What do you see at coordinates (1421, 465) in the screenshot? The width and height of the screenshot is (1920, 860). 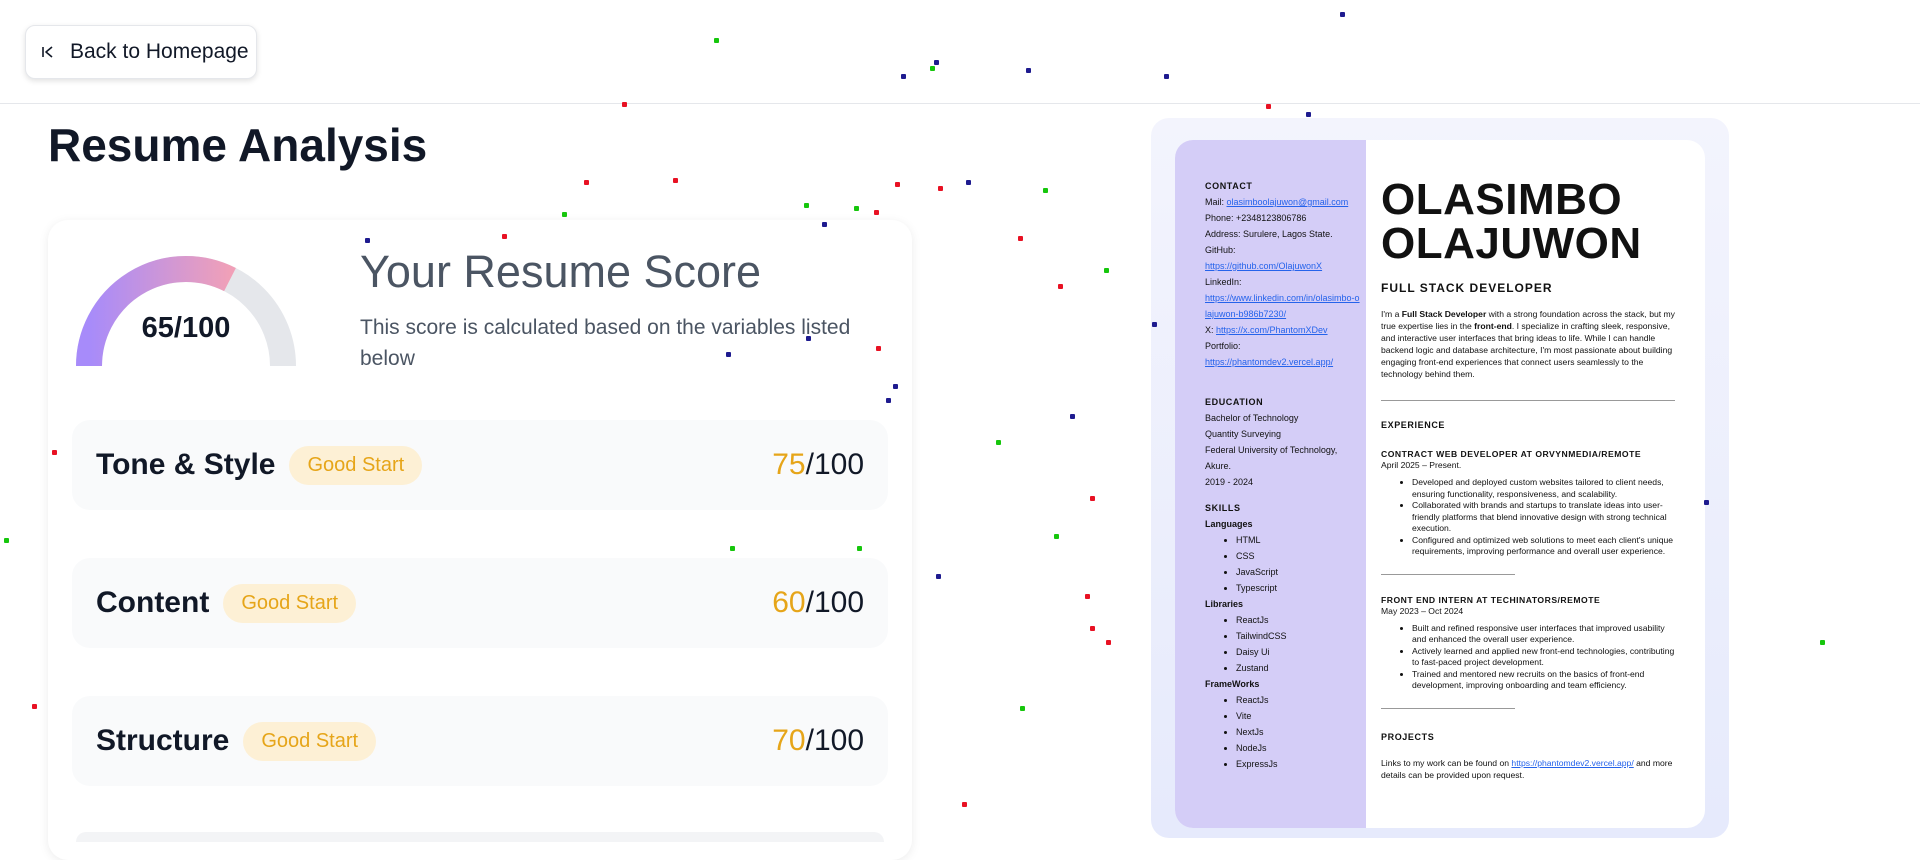 I see `job-date: April 2025 – Present.` at bounding box center [1421, 465].